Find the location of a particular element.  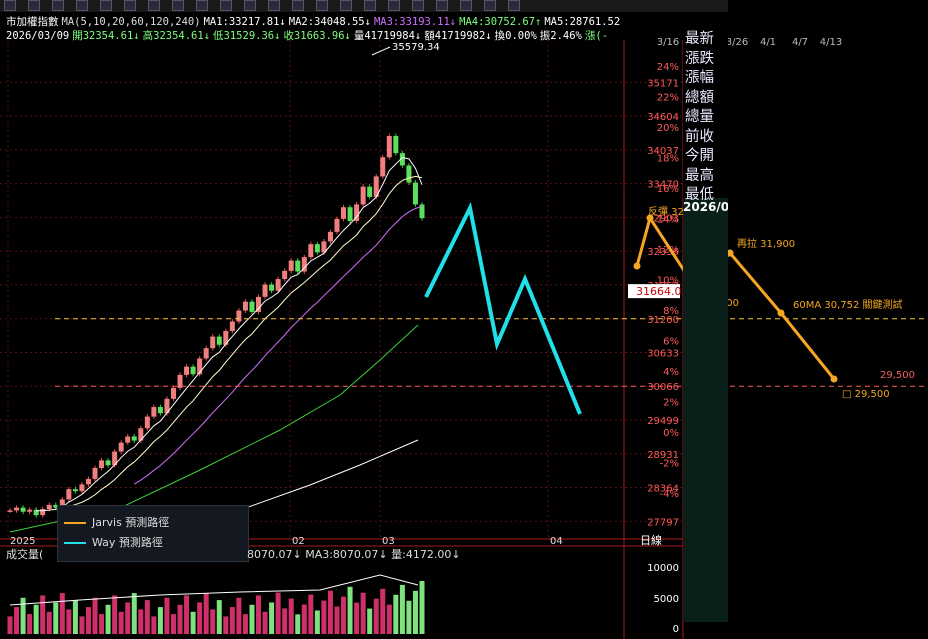

index-name: 市加權指數 is located at coordinates (32, 22).